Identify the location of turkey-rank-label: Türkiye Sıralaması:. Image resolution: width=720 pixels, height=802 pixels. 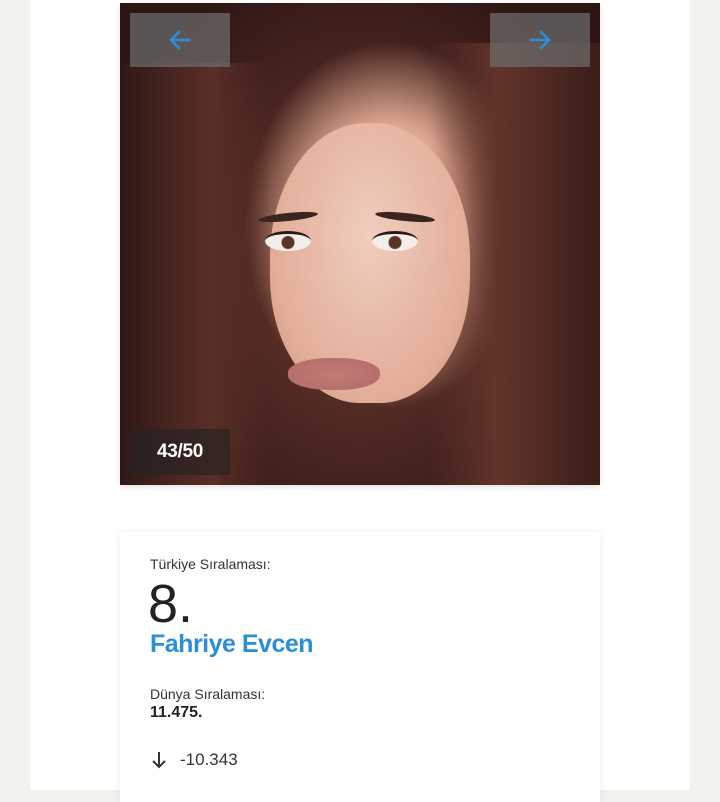
(210, 564).